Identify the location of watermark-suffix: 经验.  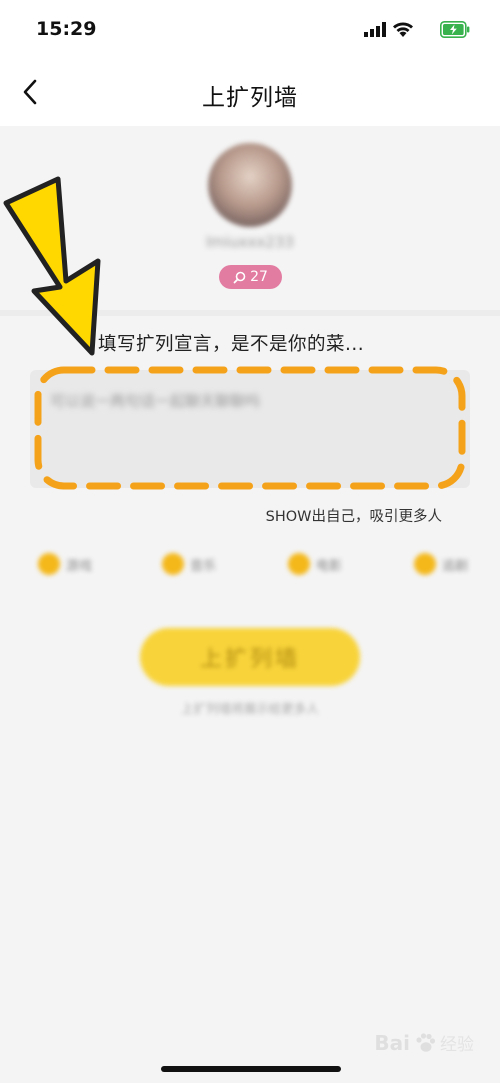
(457, 1045).